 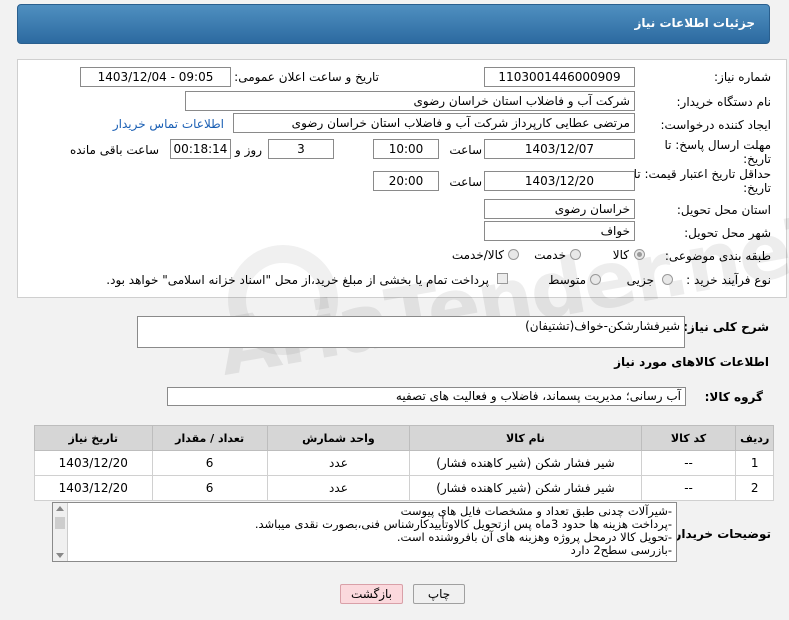 I want to click on price-validity-label-2: تاریخ:, so click(x=757, y=188).